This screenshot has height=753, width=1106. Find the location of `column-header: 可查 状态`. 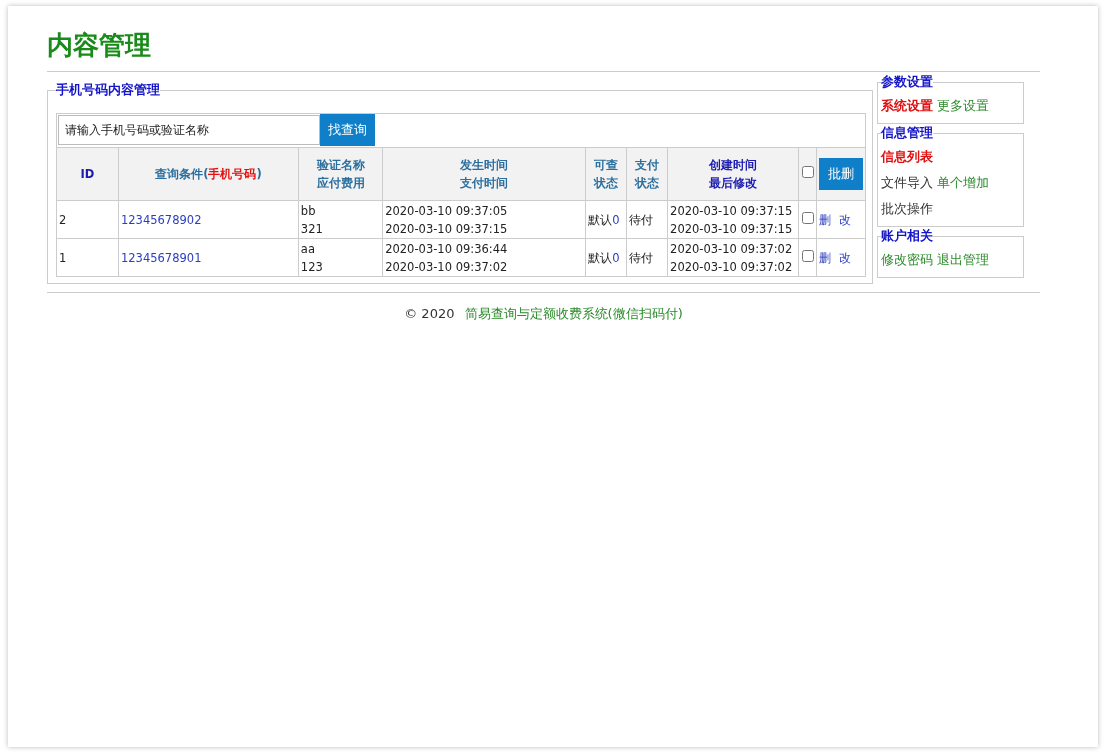

column-header: 可查 状态 is located at coordinates (606, 174).